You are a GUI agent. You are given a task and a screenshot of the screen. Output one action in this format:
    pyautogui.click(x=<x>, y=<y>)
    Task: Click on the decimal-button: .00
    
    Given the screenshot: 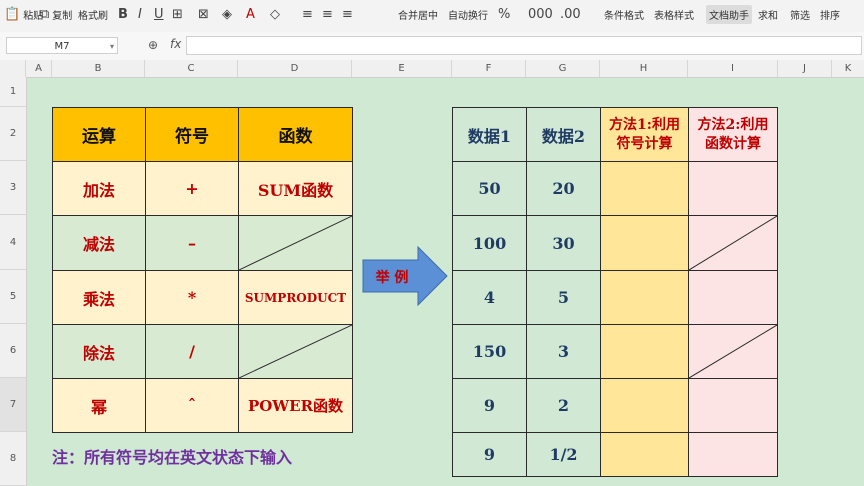 What is the action you would take?
    pyautogui.click(x=570, y=14)
    